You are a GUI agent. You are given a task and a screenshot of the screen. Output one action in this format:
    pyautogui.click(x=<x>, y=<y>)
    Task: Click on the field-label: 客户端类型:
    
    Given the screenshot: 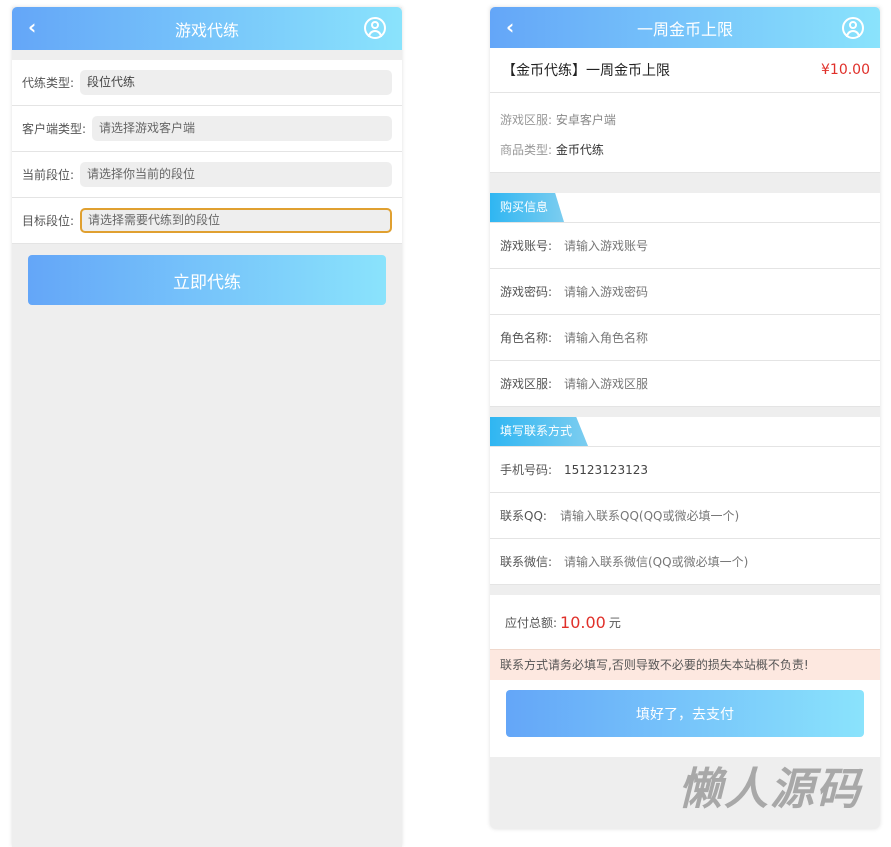 What is the action you would take?
    pyautogui.click(x=54, y=129)
    